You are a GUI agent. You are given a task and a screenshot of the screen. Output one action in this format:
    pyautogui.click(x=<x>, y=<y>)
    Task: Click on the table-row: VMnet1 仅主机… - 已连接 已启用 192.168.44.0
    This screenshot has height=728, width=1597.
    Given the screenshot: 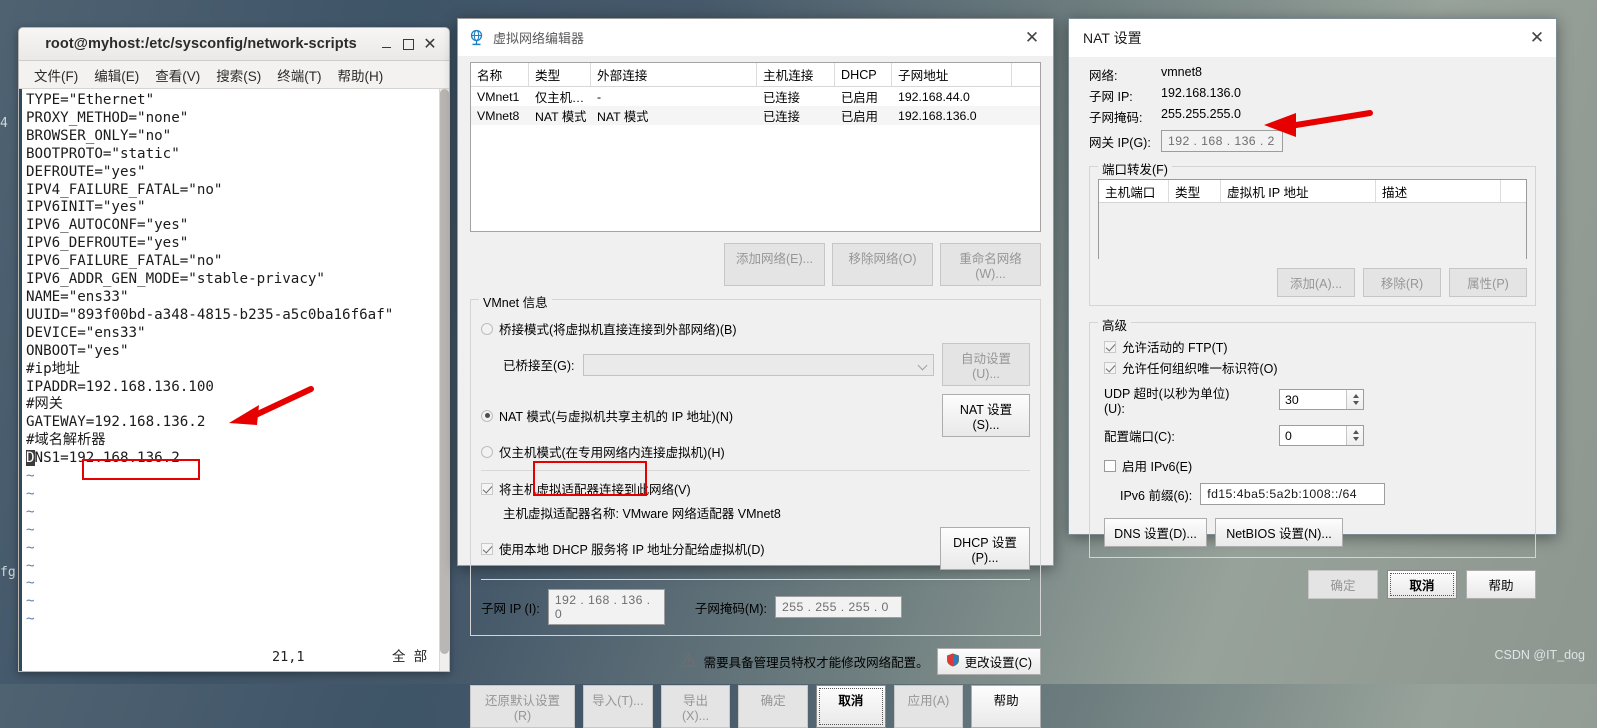 What is the action you would take?
    pyautogui.click(x=755, y=96)
    